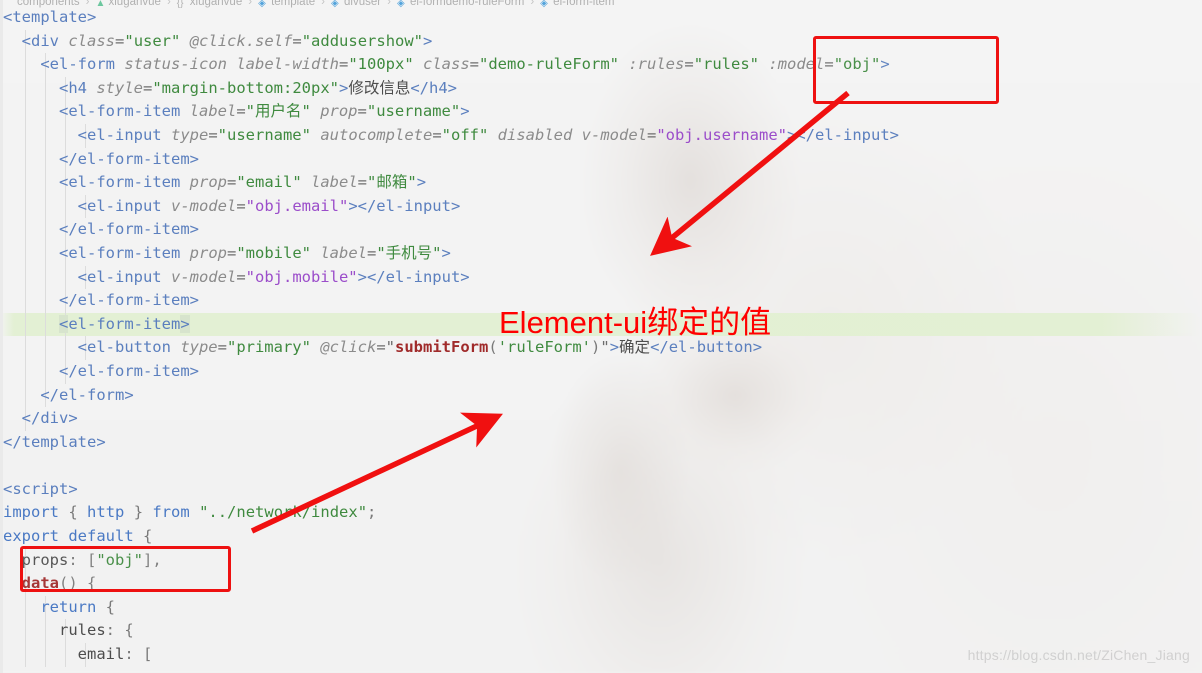 This screenshot has width=1202, height=673. What do you see at coordinates (706, 347) in the screenshot?
I see `code-token: </el-button>` at bounding box center [706, 347].